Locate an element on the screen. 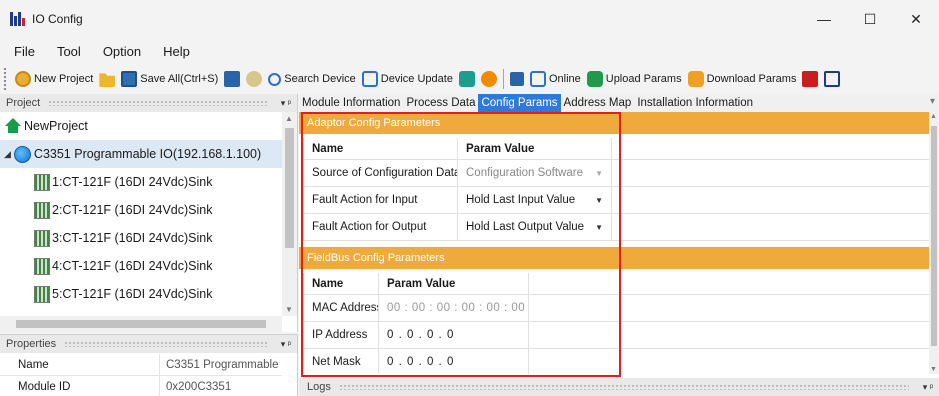 The image size is (939, 396). property-row: Module ID 0x200C3351 is located at coordinates (141, 386).